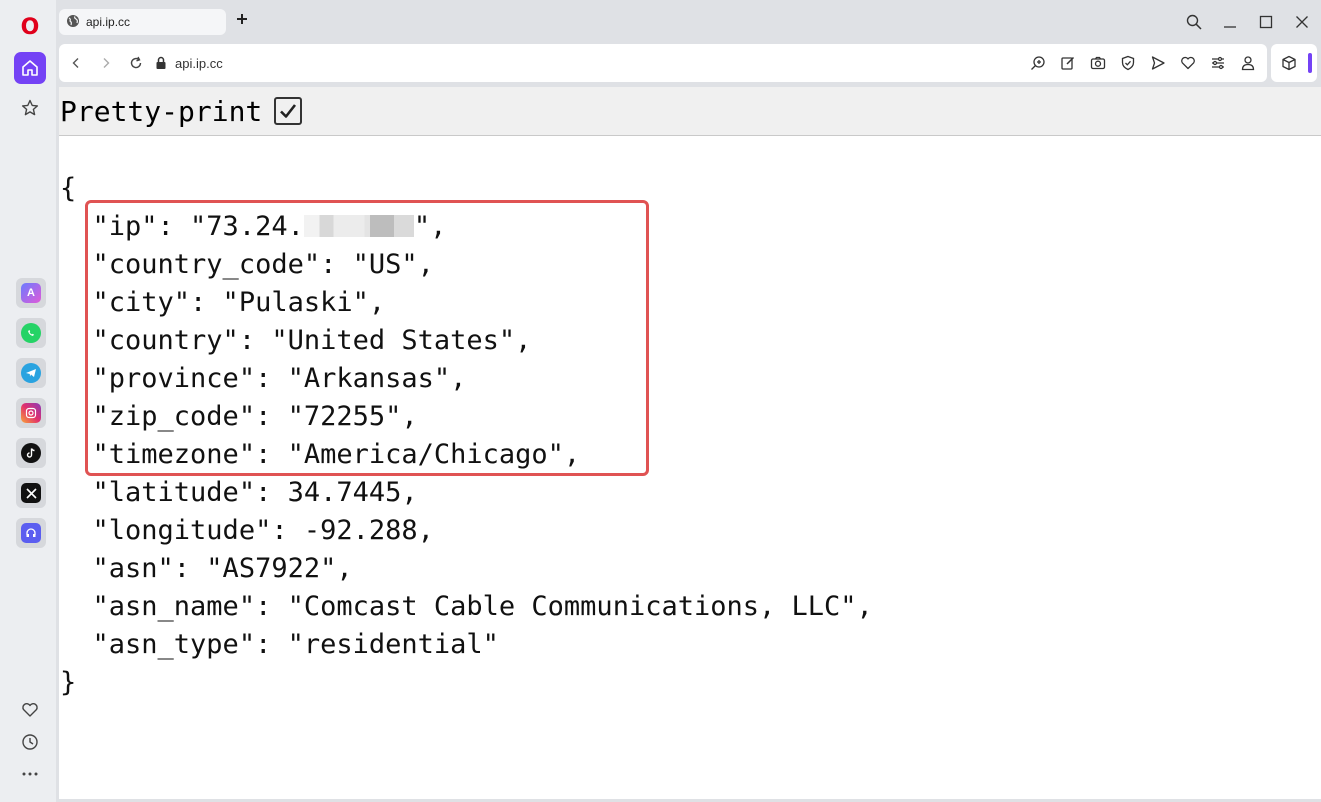  Describe the element at coordinates (1098, 63) in the screenshot. I see `camera-icon` at that location.